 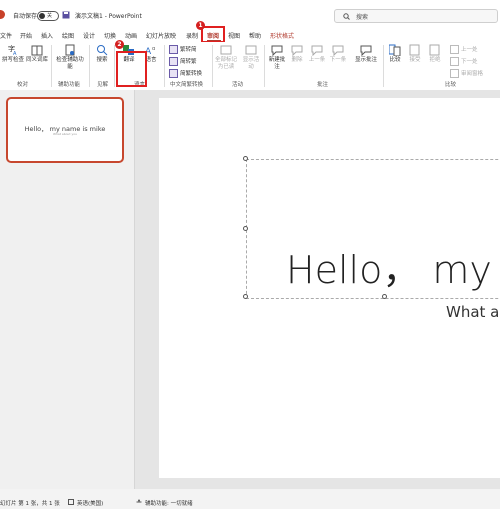 I want to click on smart-lookup-button: 搜索, so click(x=102, y=54).